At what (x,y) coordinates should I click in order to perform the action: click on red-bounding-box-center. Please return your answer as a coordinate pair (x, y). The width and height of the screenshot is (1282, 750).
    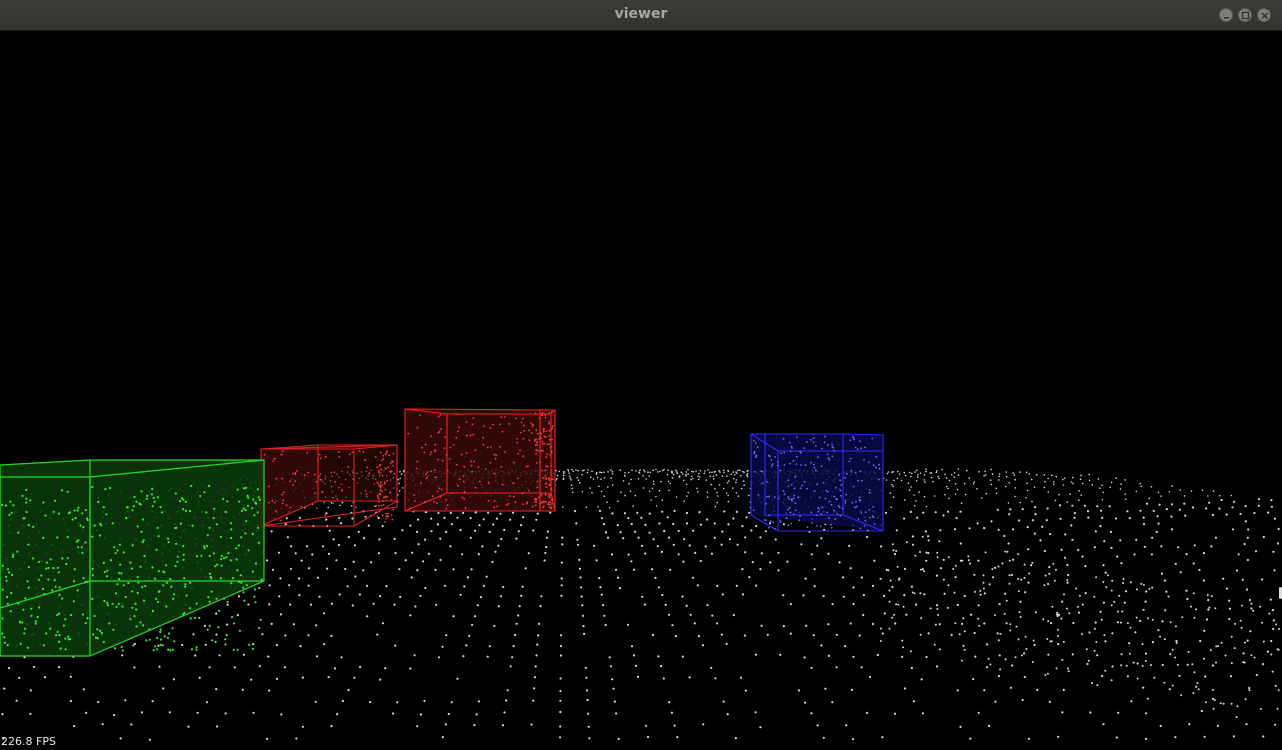
    Looking at the image, I should click on (480, 460).